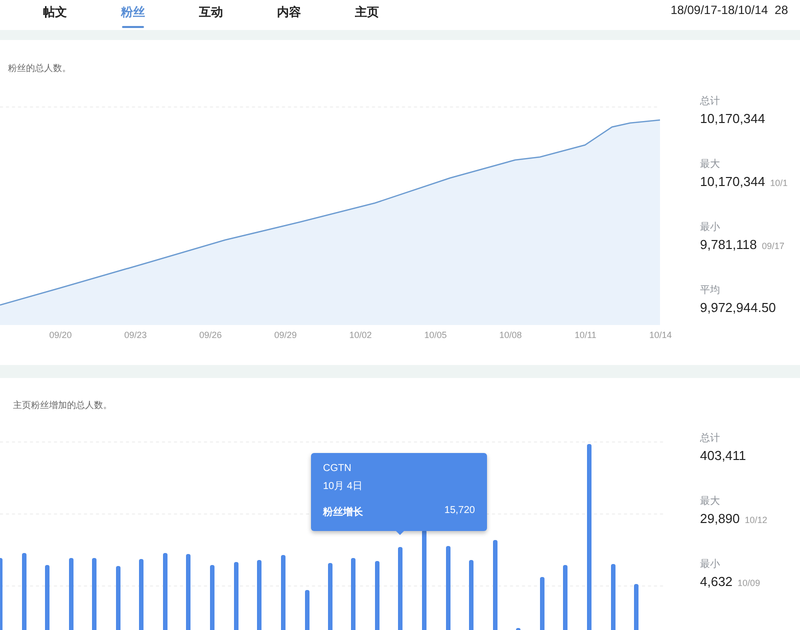 Image resolution: width=800 pixels, height=630 pixels. Describe the element at coordinates (720, 518) in the screenshot. I see `stat-value: 29,890` at that location.